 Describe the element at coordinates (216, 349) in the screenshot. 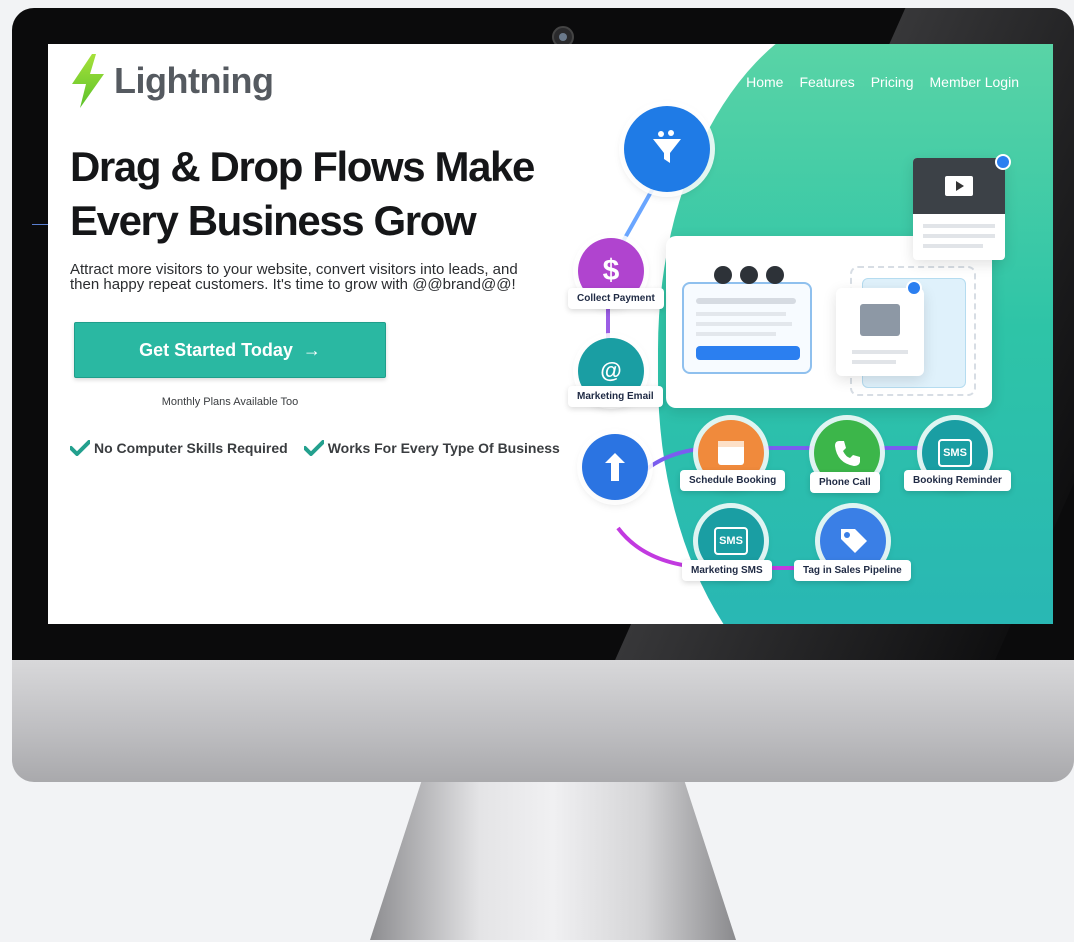

I see `cta-label: Get Started Today` at that location.